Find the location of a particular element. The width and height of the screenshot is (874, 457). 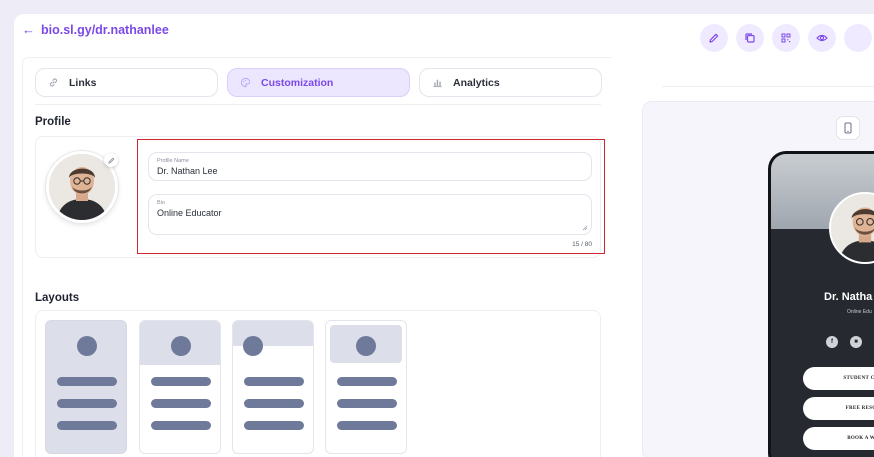

resize-handle-icon is located at coordinates (585, 228).